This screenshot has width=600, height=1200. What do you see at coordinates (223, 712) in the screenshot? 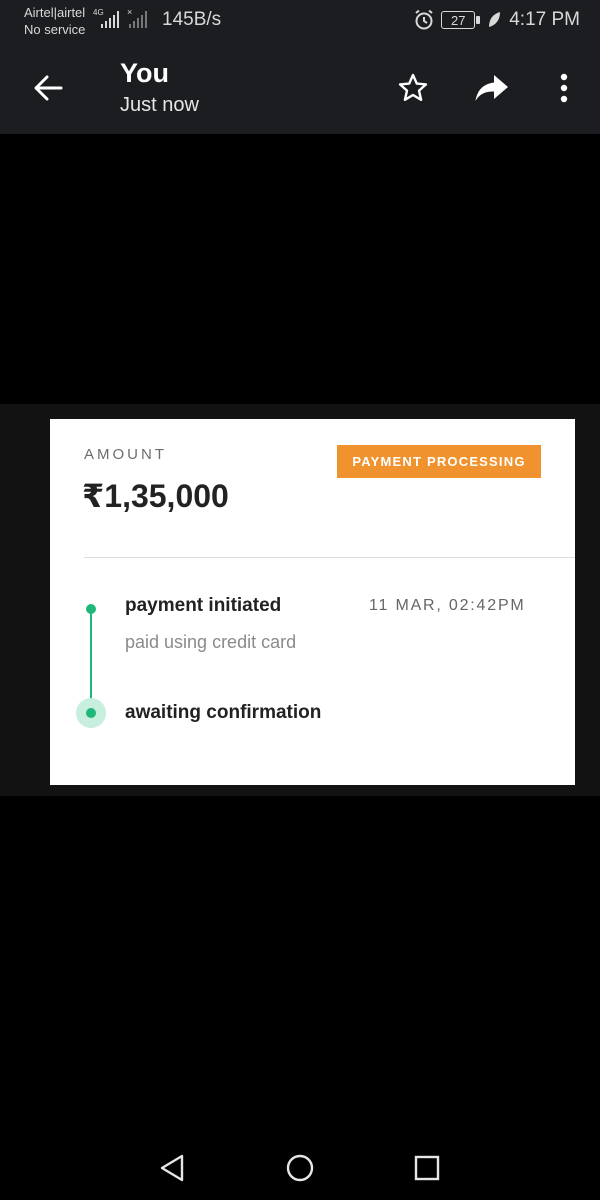
I see `step-title: awaiting confirmation` at bounding box center [223, 712].